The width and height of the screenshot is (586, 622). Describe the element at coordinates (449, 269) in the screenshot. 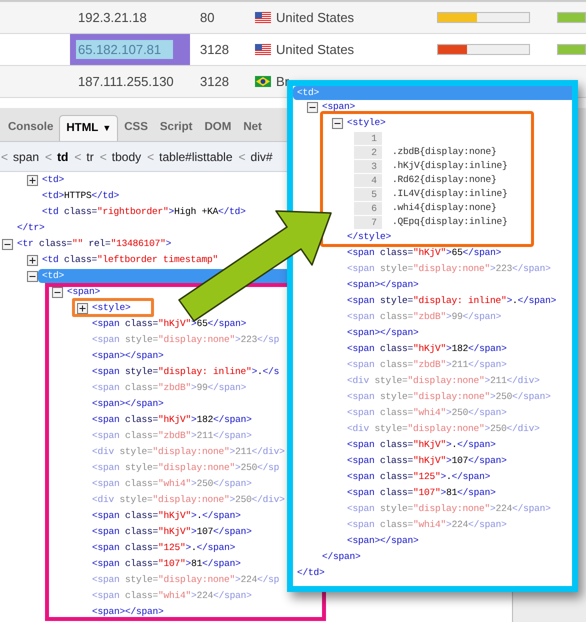

I see `code-line: <span style="display:none">223</span>` at that location.